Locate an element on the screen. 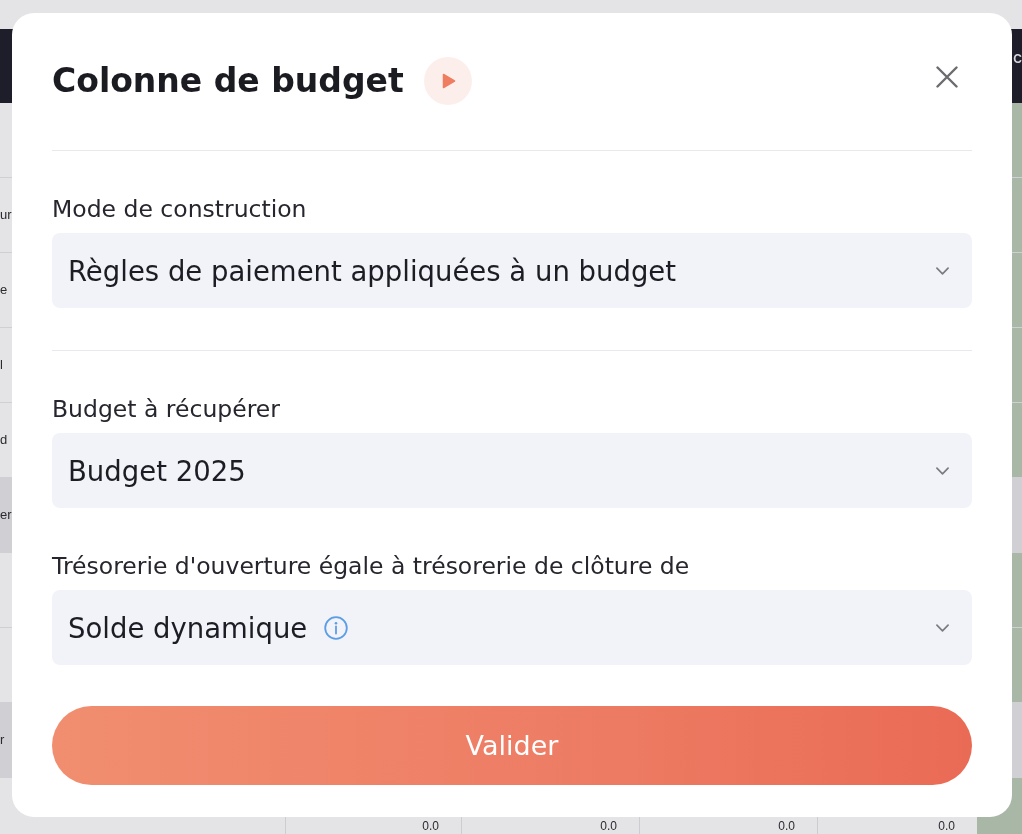 The width and height of the screenshot is (1022, 834). select-field: Règles de paiement appliquées à un budget is located at coordinates (512, 270).